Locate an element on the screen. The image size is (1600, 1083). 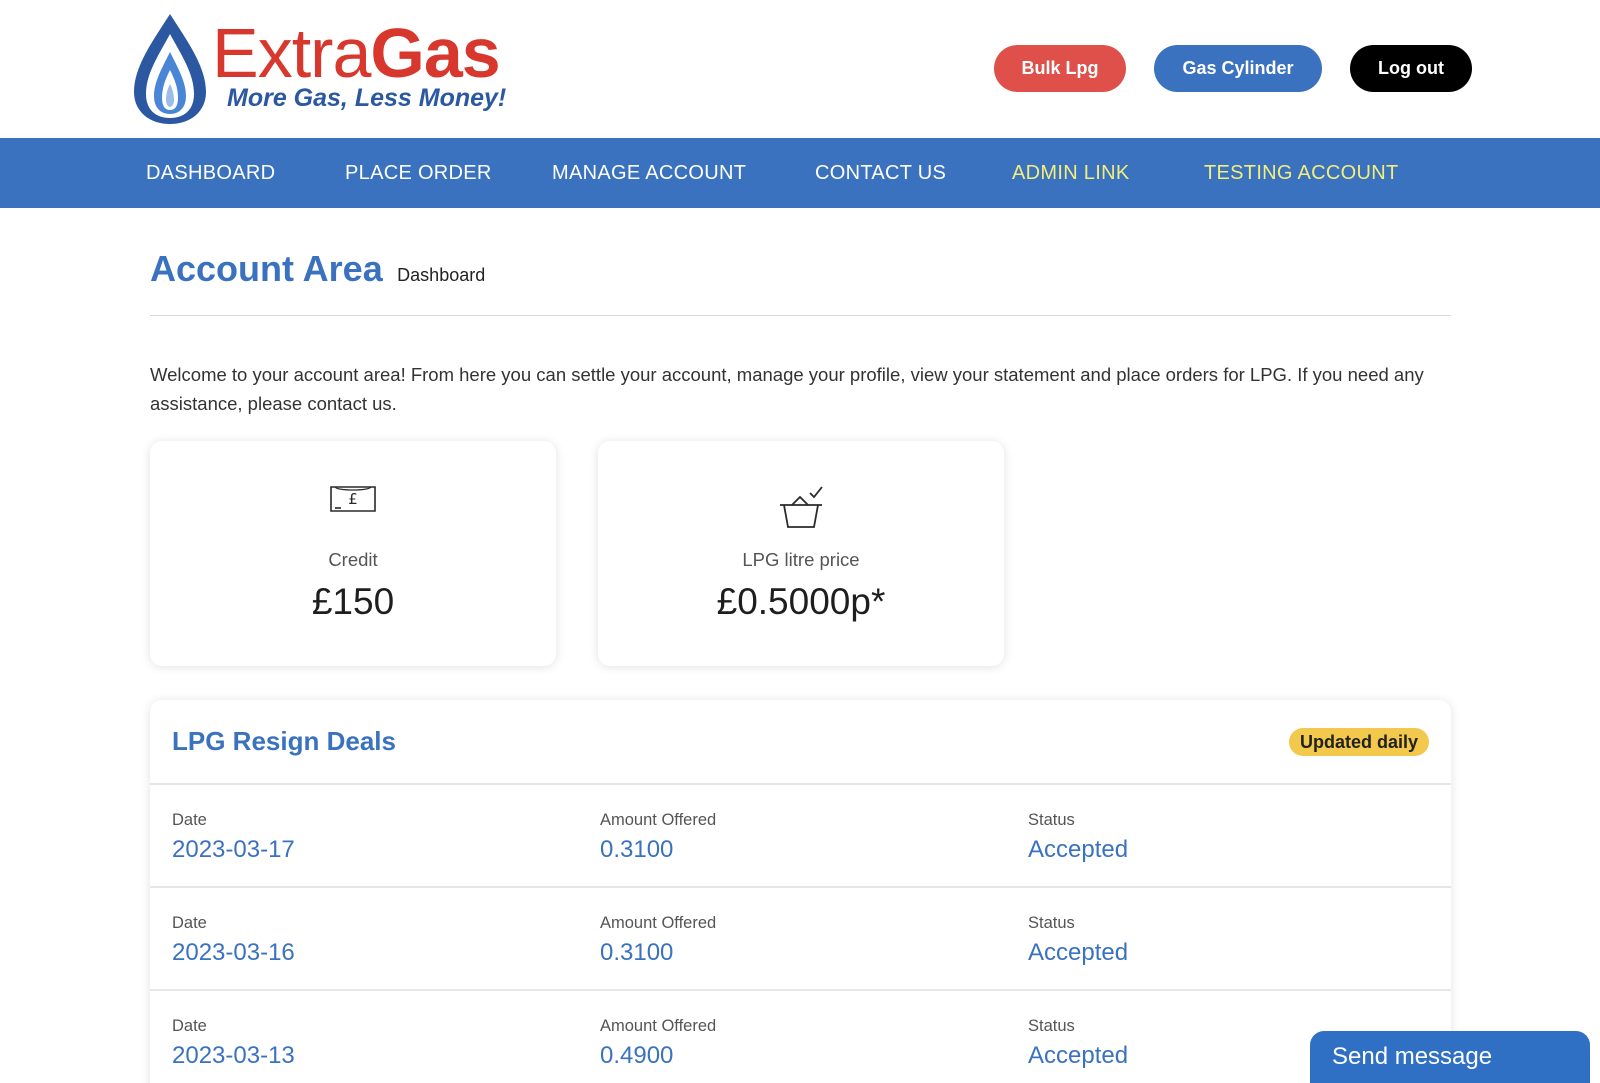
banknote-icon: £ is located at coordinates (353, 499).